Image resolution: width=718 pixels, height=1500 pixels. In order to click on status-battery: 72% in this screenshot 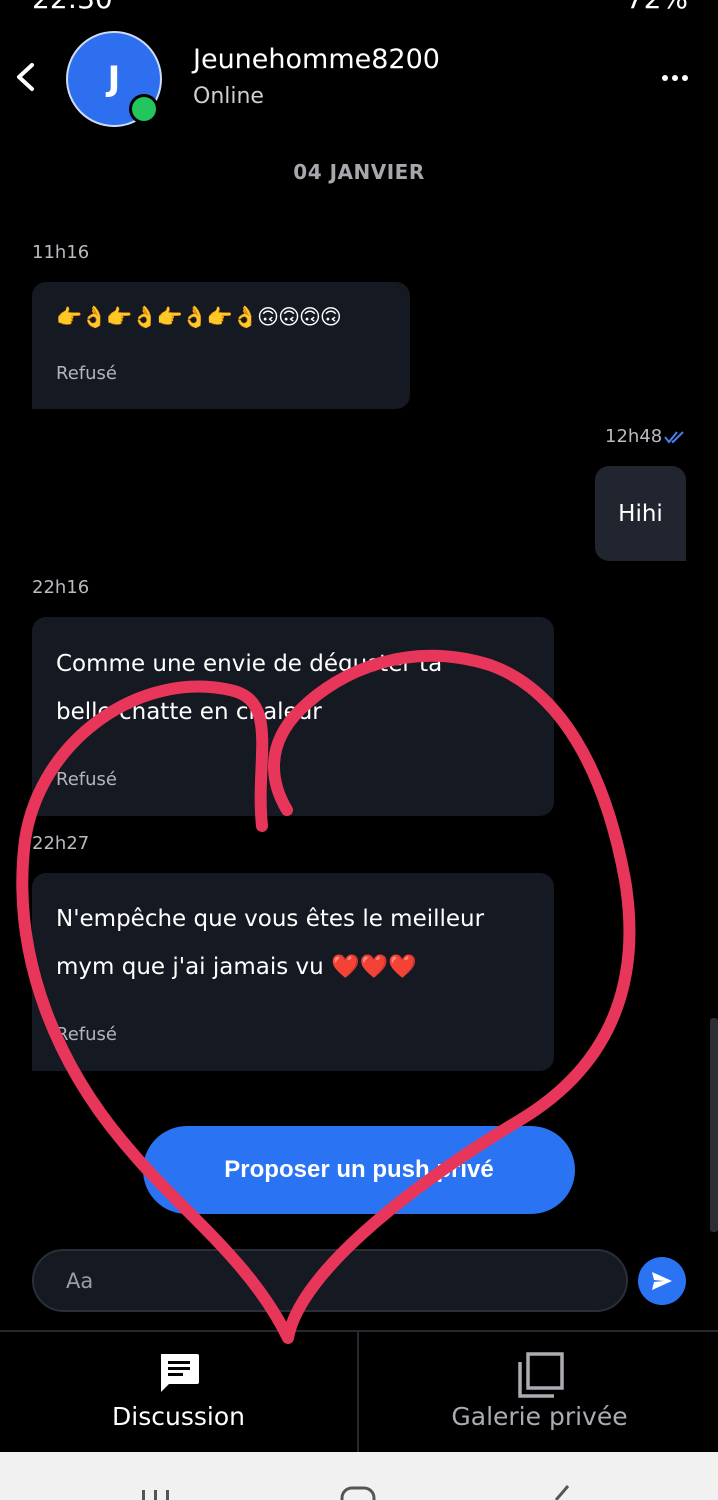, I will do `click(657, 7)`.